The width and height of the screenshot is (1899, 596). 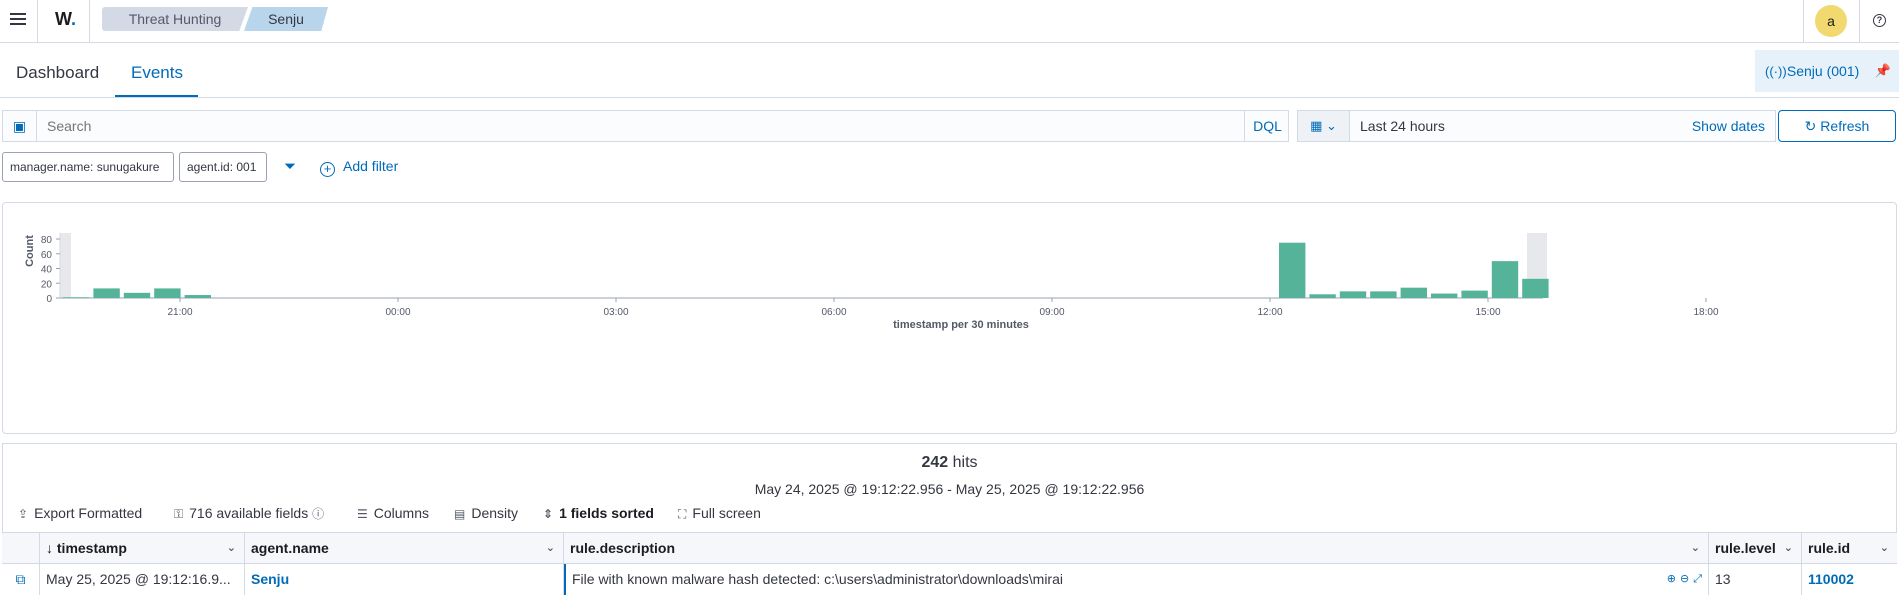 I want to click on x-tick-label: 09:00, so click(x=1051, y=312).